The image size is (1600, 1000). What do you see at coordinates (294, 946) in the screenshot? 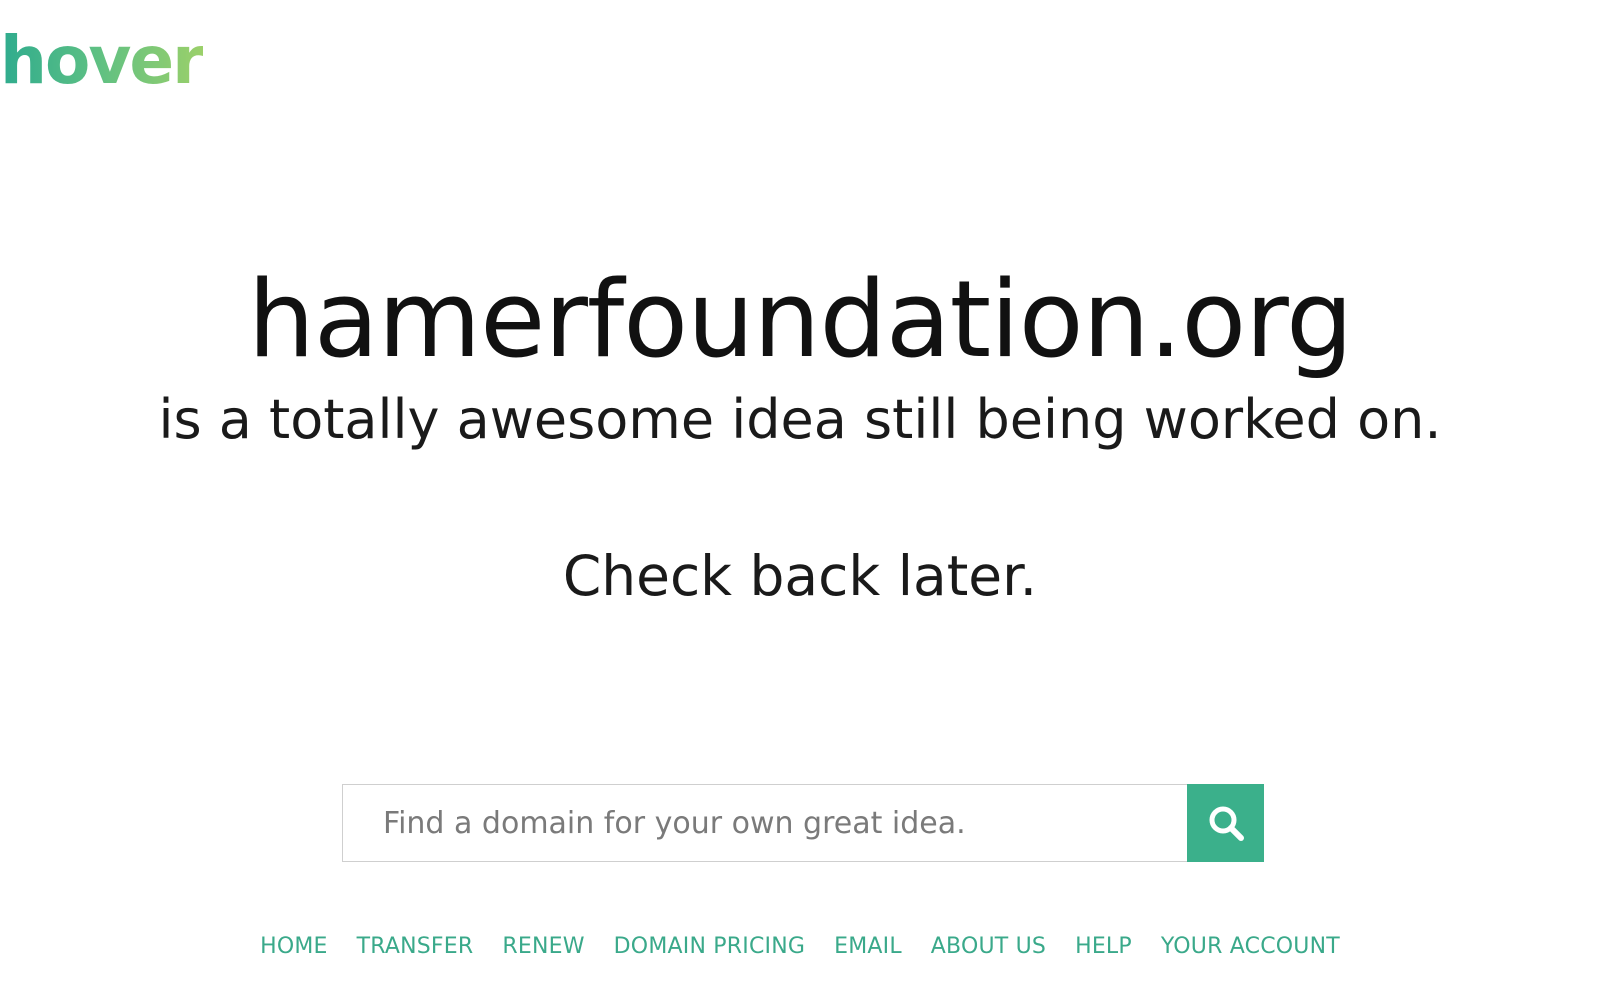
I see `footer-link-home: HOME` at bounding box center [294, 946].